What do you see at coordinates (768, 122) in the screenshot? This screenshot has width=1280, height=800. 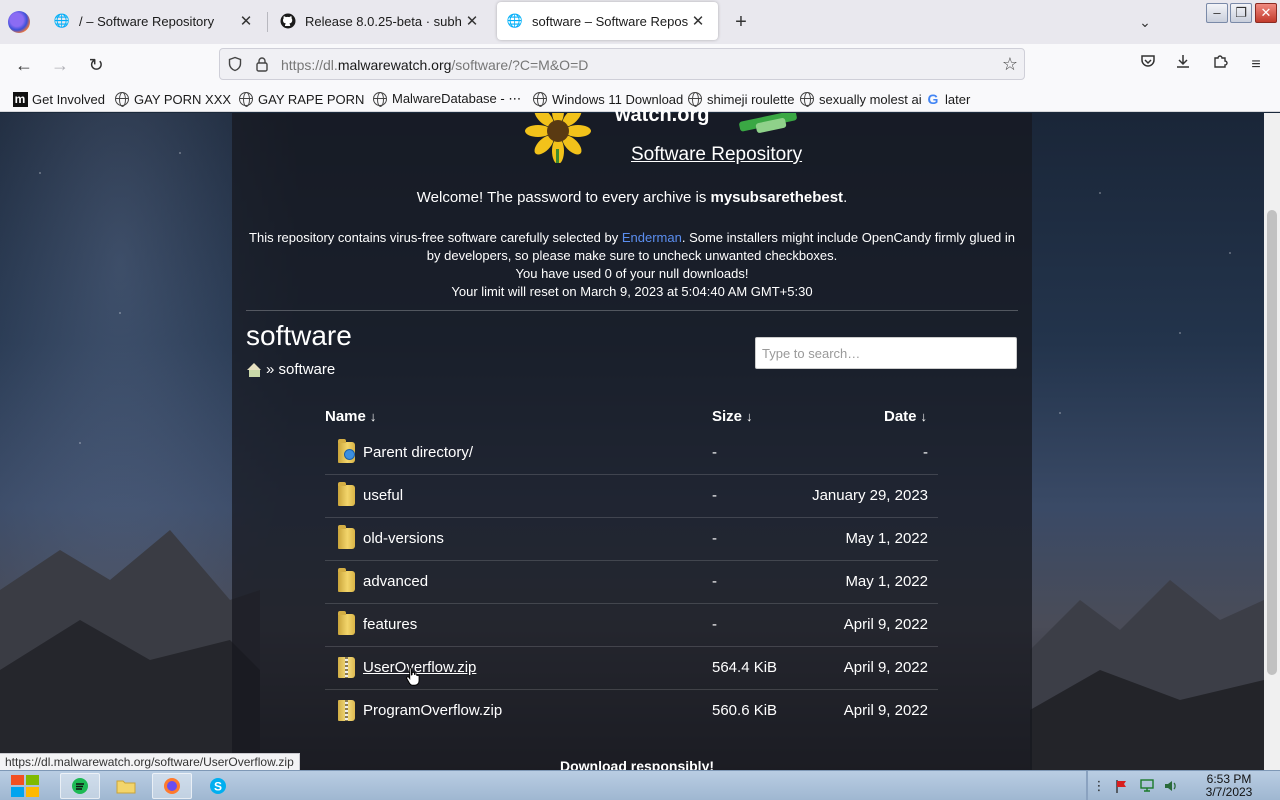 I see `pipe-logo-icon` at bounding box center [768, 122].